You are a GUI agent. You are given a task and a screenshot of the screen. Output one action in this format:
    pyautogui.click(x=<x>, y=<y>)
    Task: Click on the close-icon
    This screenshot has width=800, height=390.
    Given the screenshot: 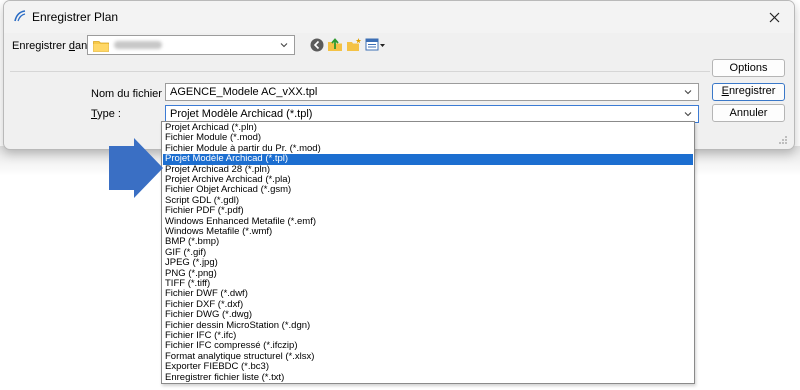 What is the action you would take?
    pyautogui.click(x=774, y=17)
    